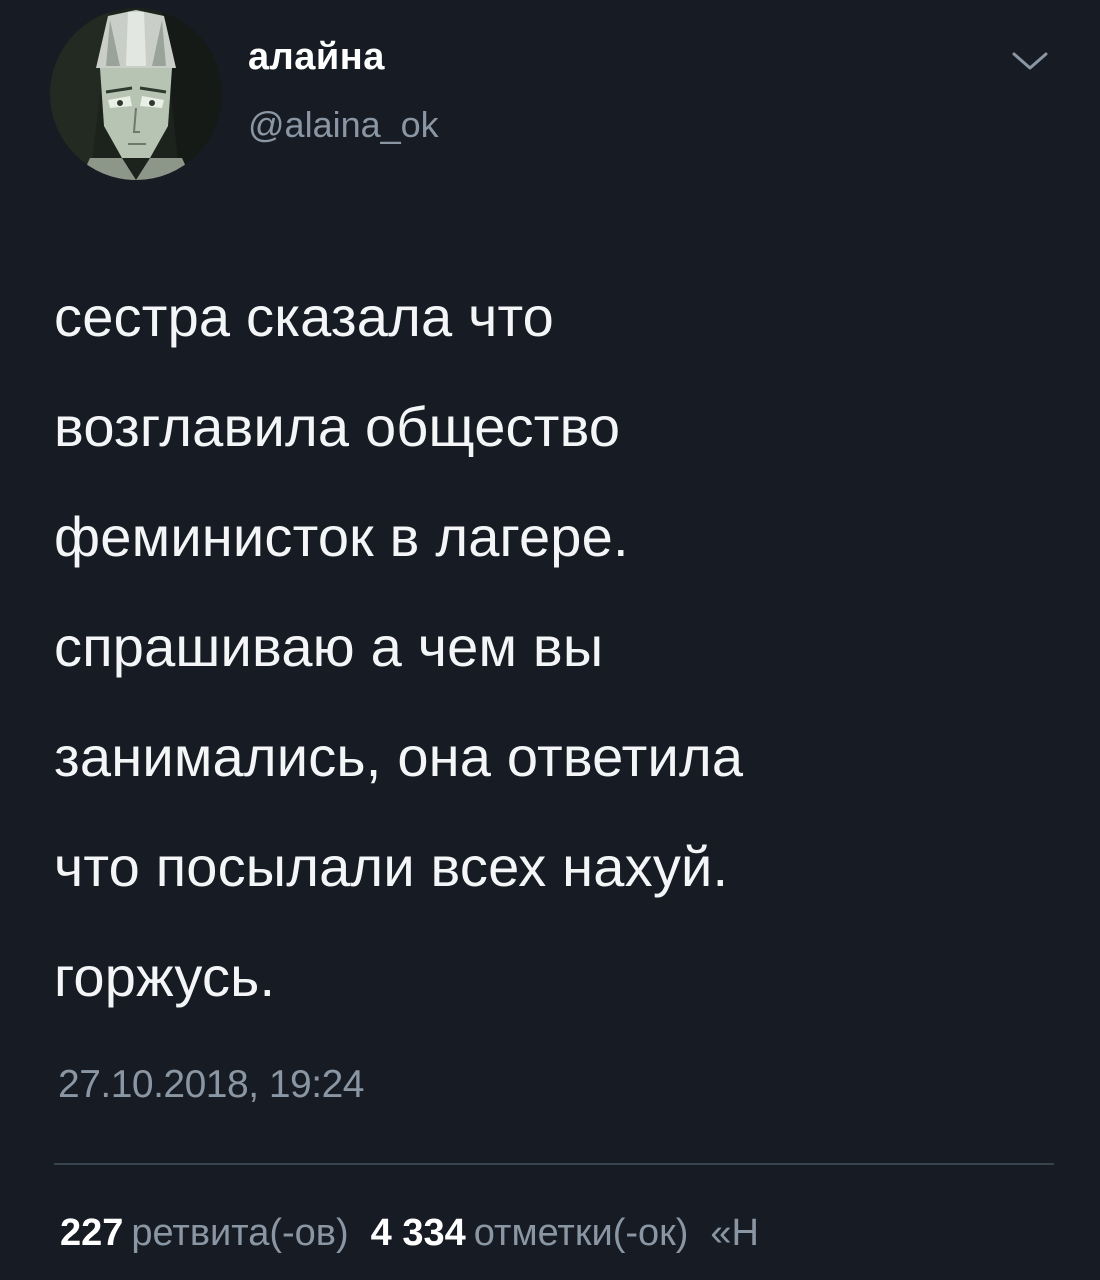  I want to click on likes-stat: 4 334 отметки(-ок), so click(530, 1233).